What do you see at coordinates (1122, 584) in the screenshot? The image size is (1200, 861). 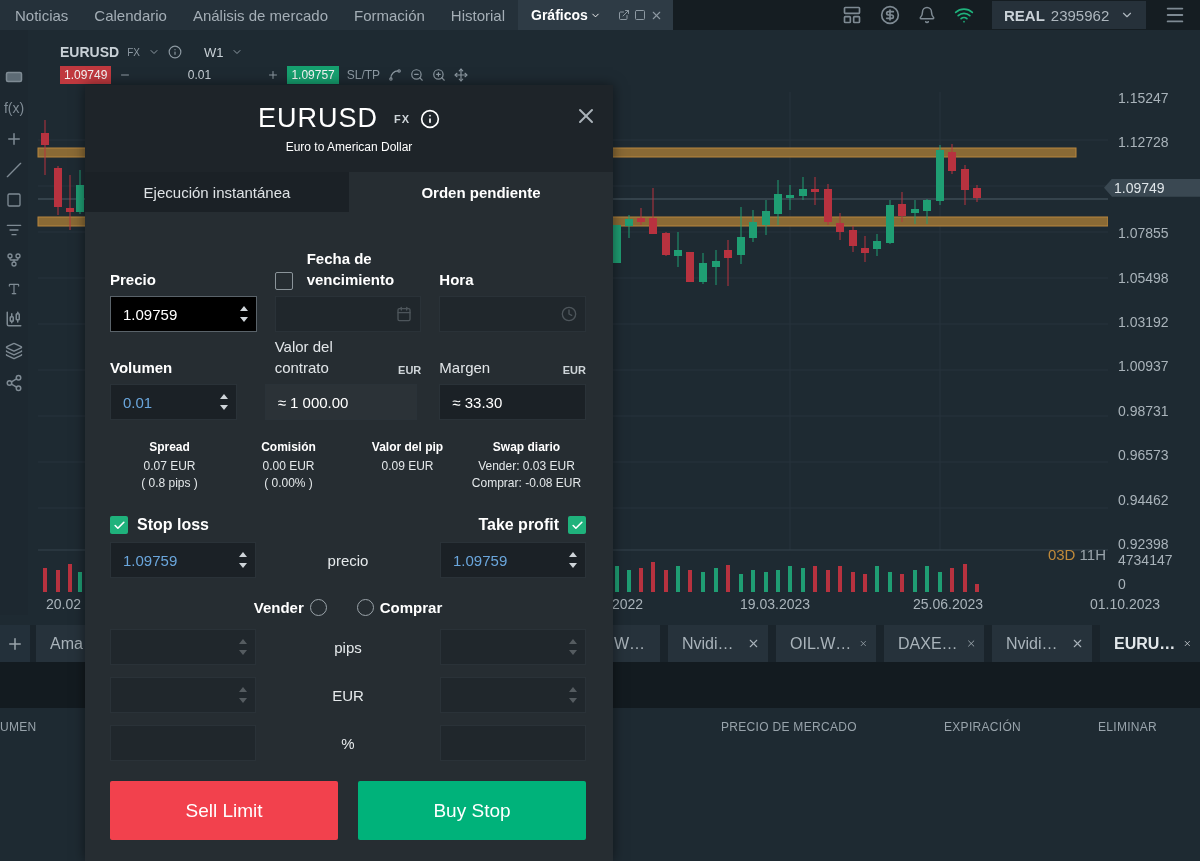 I see `volume-axis-label: 0` at bounding box center [1122, 584].